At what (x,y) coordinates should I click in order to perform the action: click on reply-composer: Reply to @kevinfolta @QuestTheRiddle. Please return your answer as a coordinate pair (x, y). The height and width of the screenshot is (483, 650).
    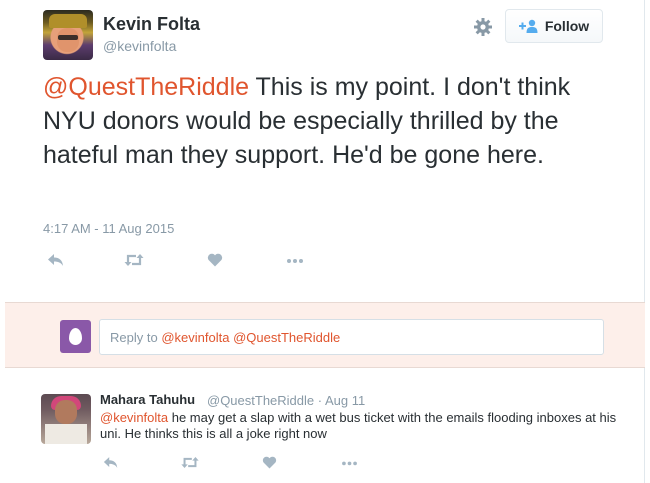
    Looking at the image, I should click on (325, 335).